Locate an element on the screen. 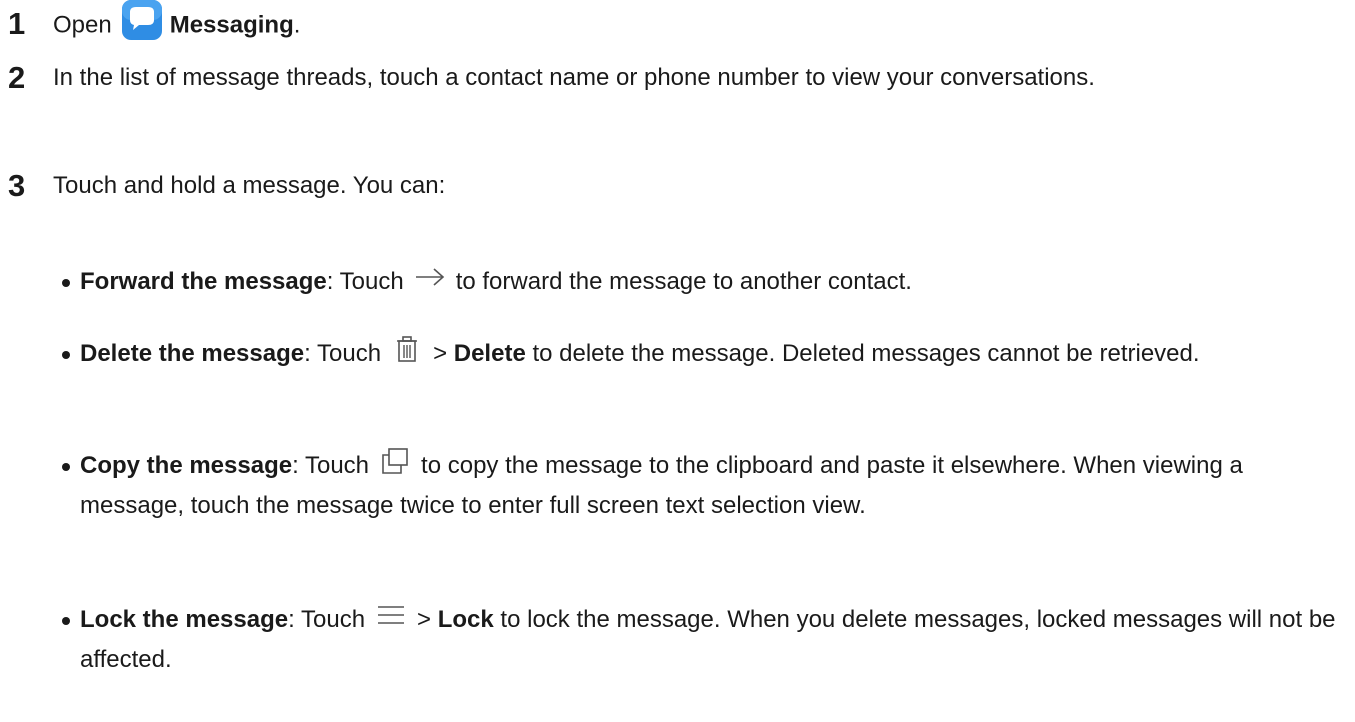 This screenshot has width=1355, height=722. bullet-title: Forward the message is located at coordinates (203, 281).